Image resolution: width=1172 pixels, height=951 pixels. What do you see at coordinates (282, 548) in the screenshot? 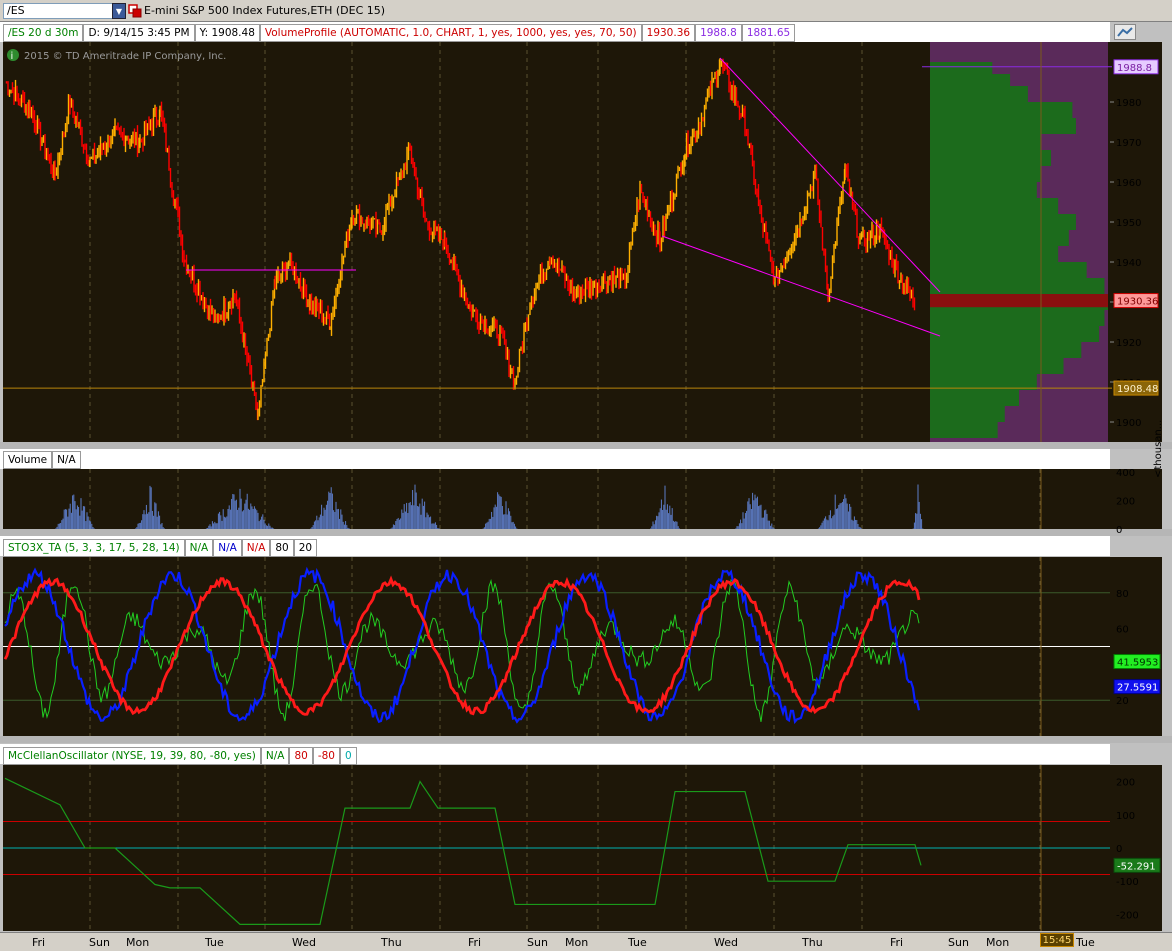
I see `stoch-legend-item: 80` at bounding box center [282, 548].